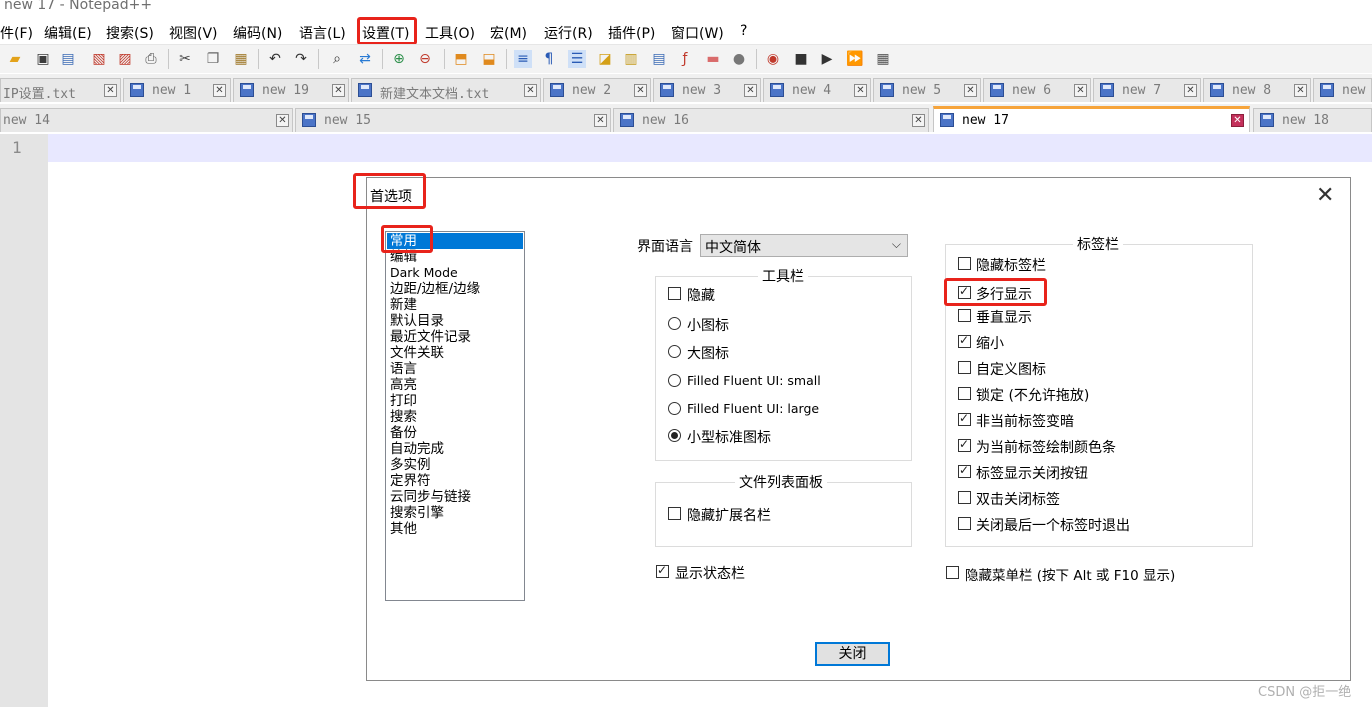 This screenshot has width=1372, height=707. I want to click on category-item-dark-mode: Dark Mode, so click(424, 273).